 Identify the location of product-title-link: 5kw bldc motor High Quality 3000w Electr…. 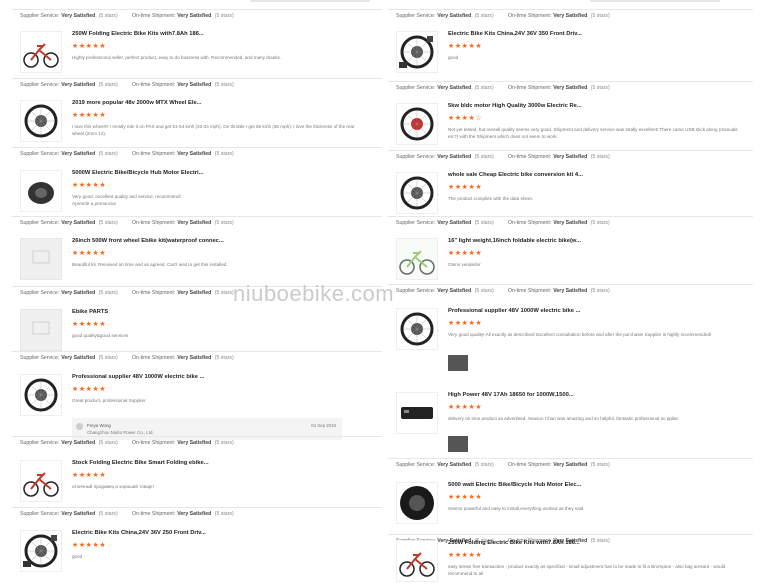
(515, 106).